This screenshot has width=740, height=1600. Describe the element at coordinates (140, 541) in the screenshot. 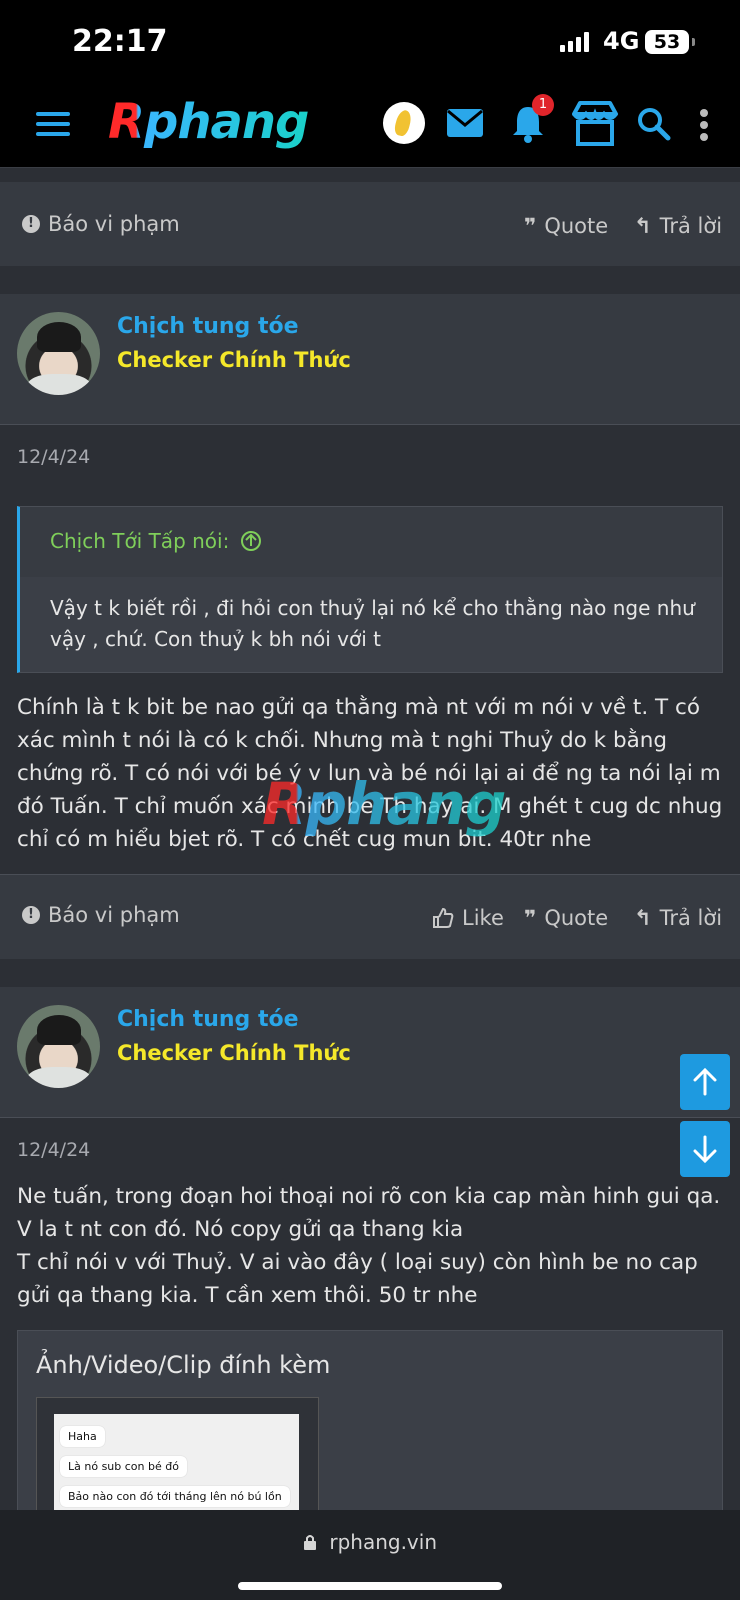

I see `quote-author: Chịch Tới Tấp nói:` at that location.